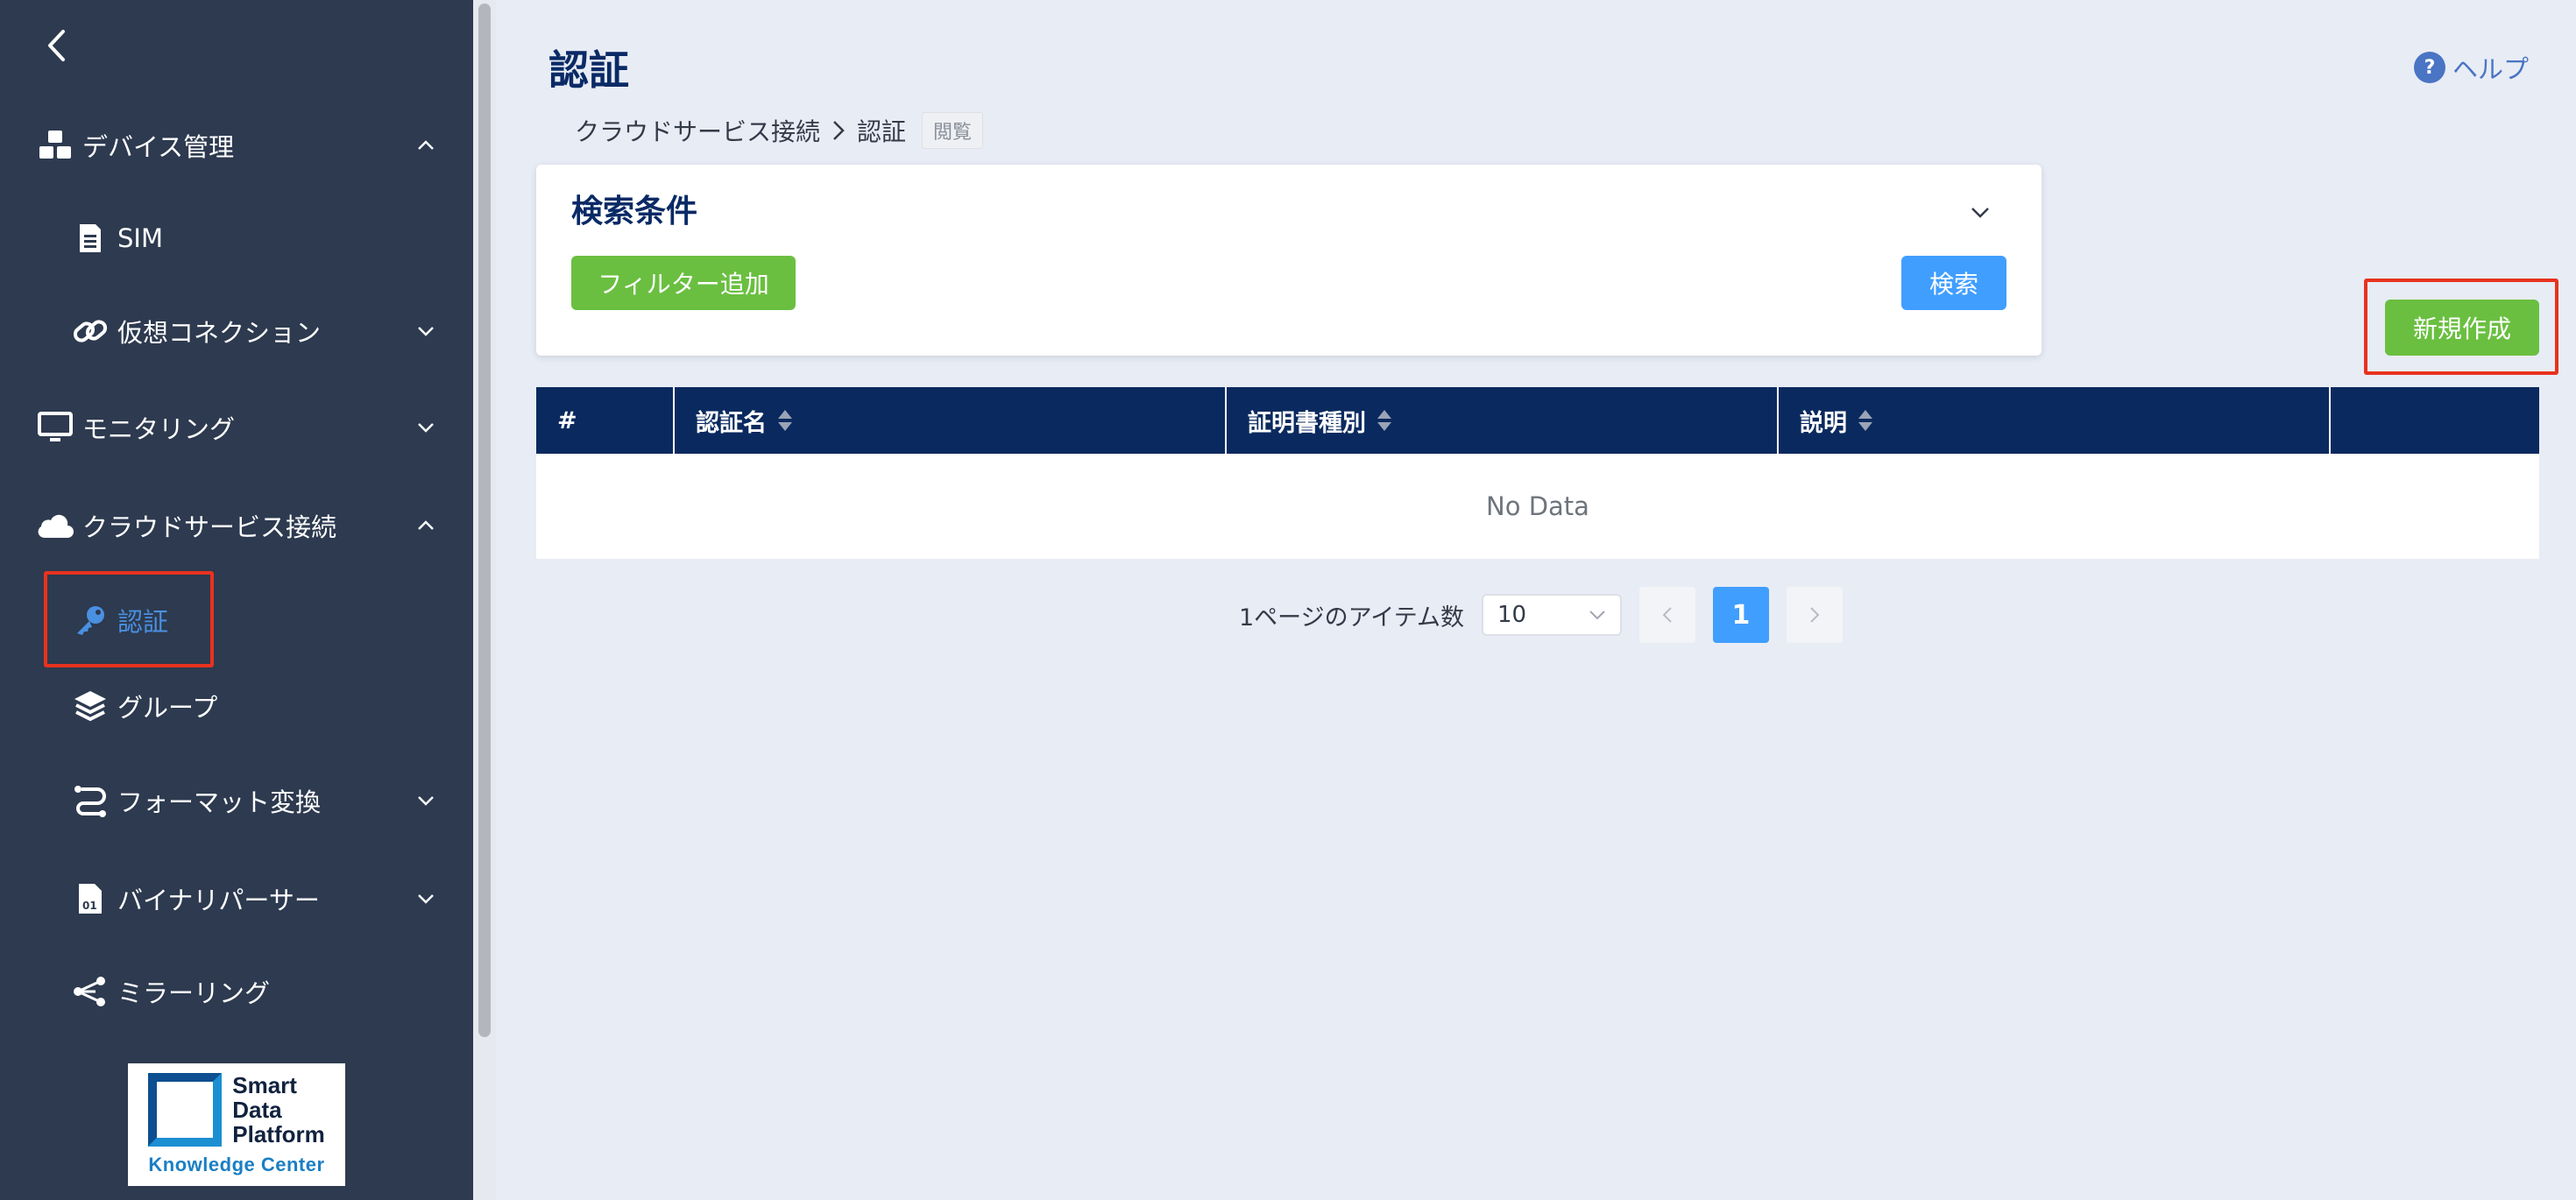 Image resolution: width=2576 pixels, height=1200 pixels. Describe the element at coordinates (129, 619) in the screenshot. I see `highlight-box` at that location.